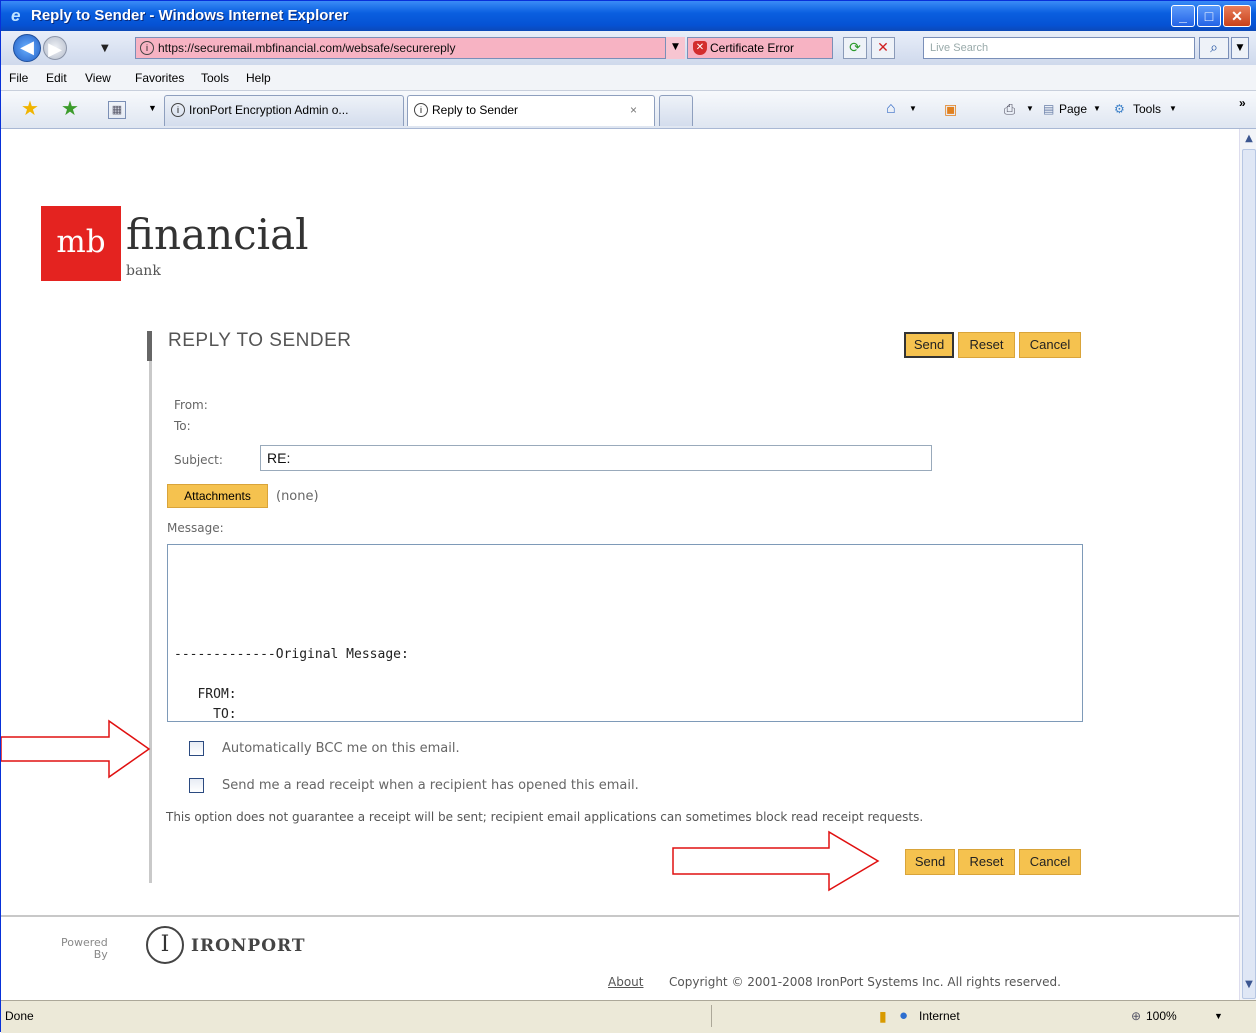 This screenshot has width=1256, height=1033. What do you see at coordinates (986, 345) in the screenshot?
I see `reset-button-top: Reset` at bounding box center [986, 345].